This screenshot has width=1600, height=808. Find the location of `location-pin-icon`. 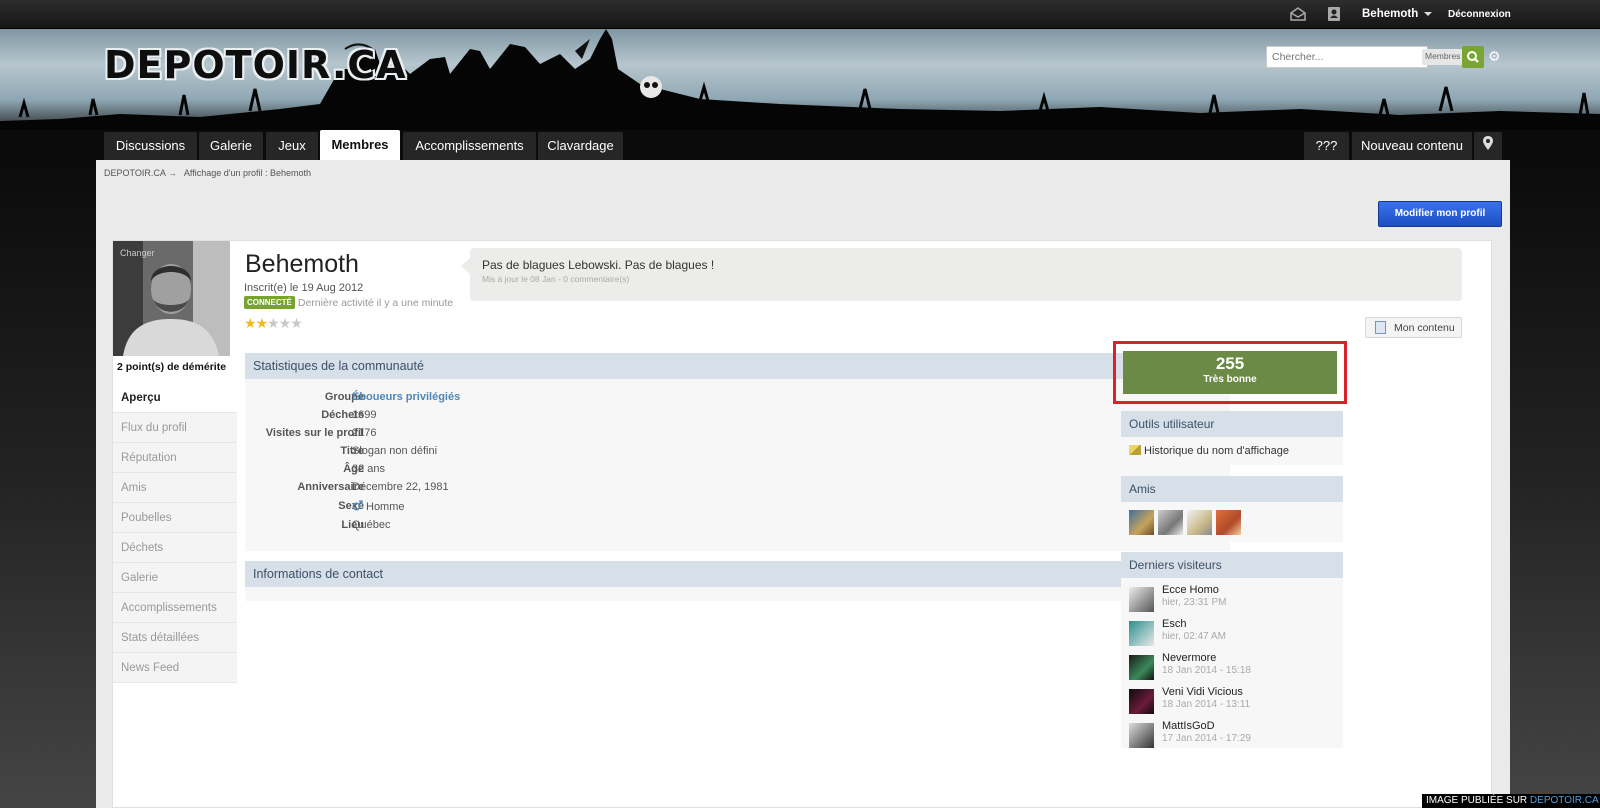

location-pin-icon is located at coordinates (1488, 146).